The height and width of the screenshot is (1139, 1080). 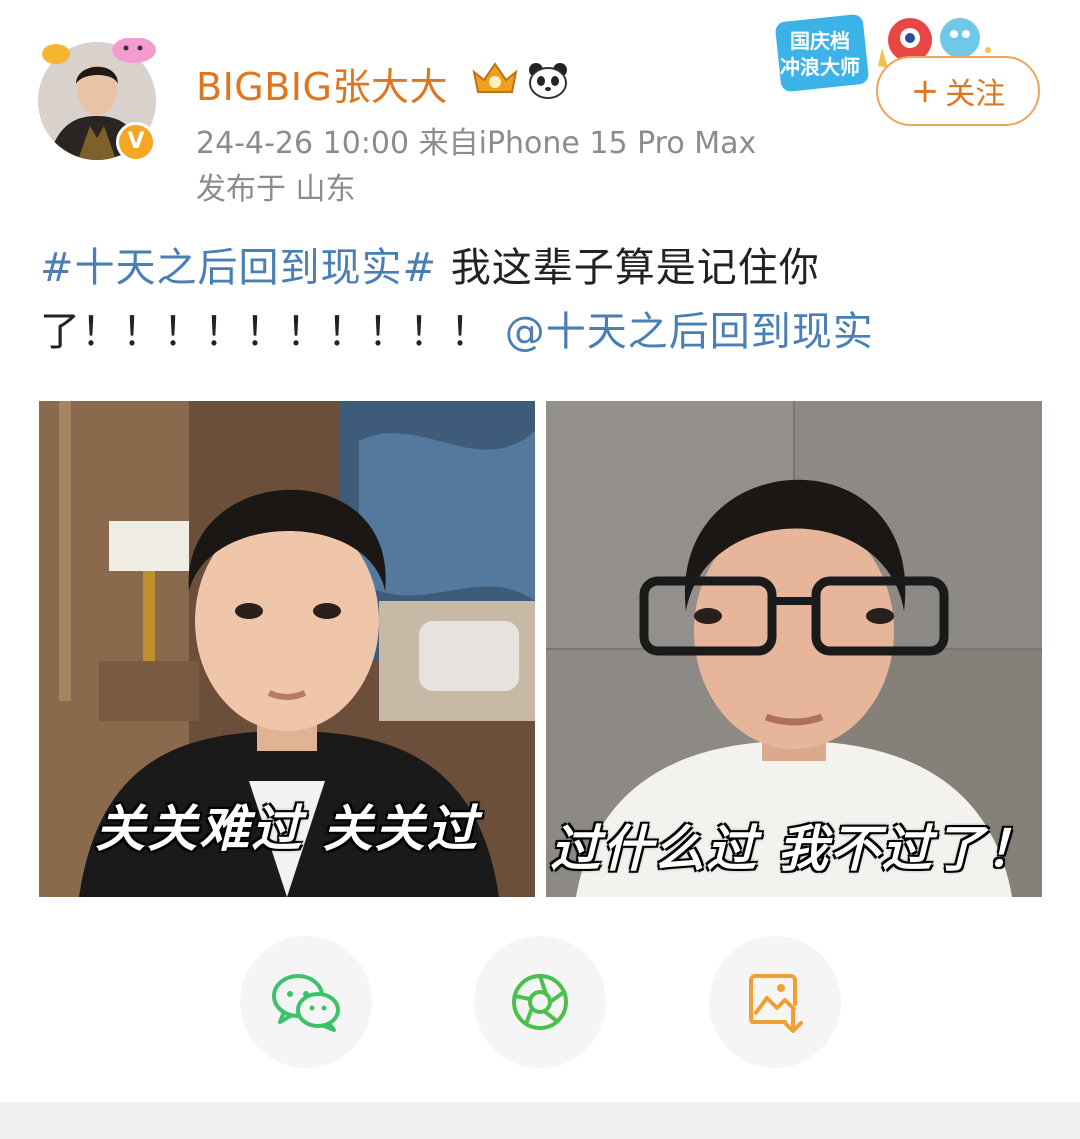 What do you see at coordinates (276, 189) in the screenshot?
I see `post-location: 发布于 山东` at bounding box center [276, 189].